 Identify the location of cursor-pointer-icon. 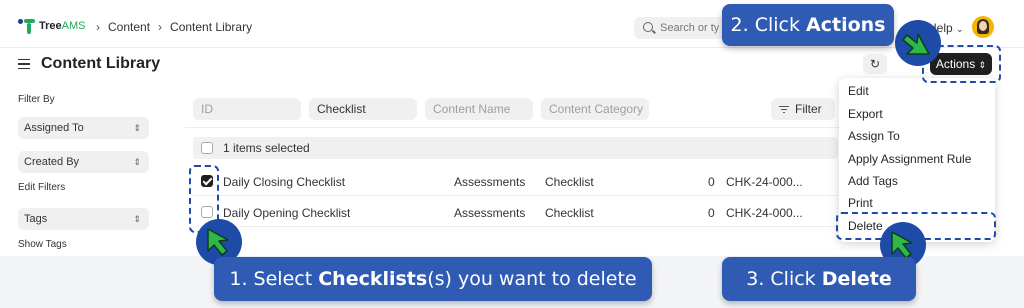
(918, 43).